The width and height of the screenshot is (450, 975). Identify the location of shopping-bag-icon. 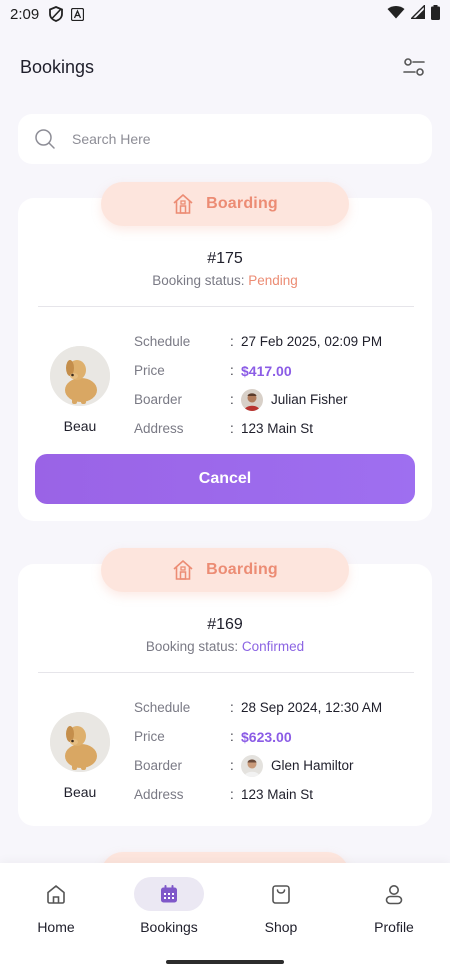
(281, 894).